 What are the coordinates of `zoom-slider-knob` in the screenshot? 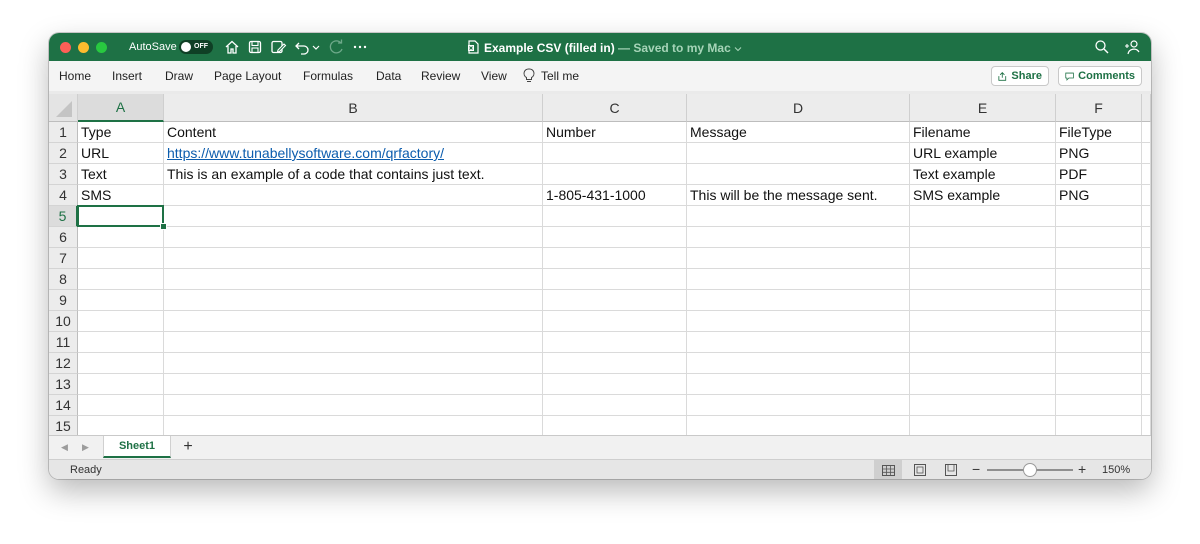 It's located at (1030, 470).